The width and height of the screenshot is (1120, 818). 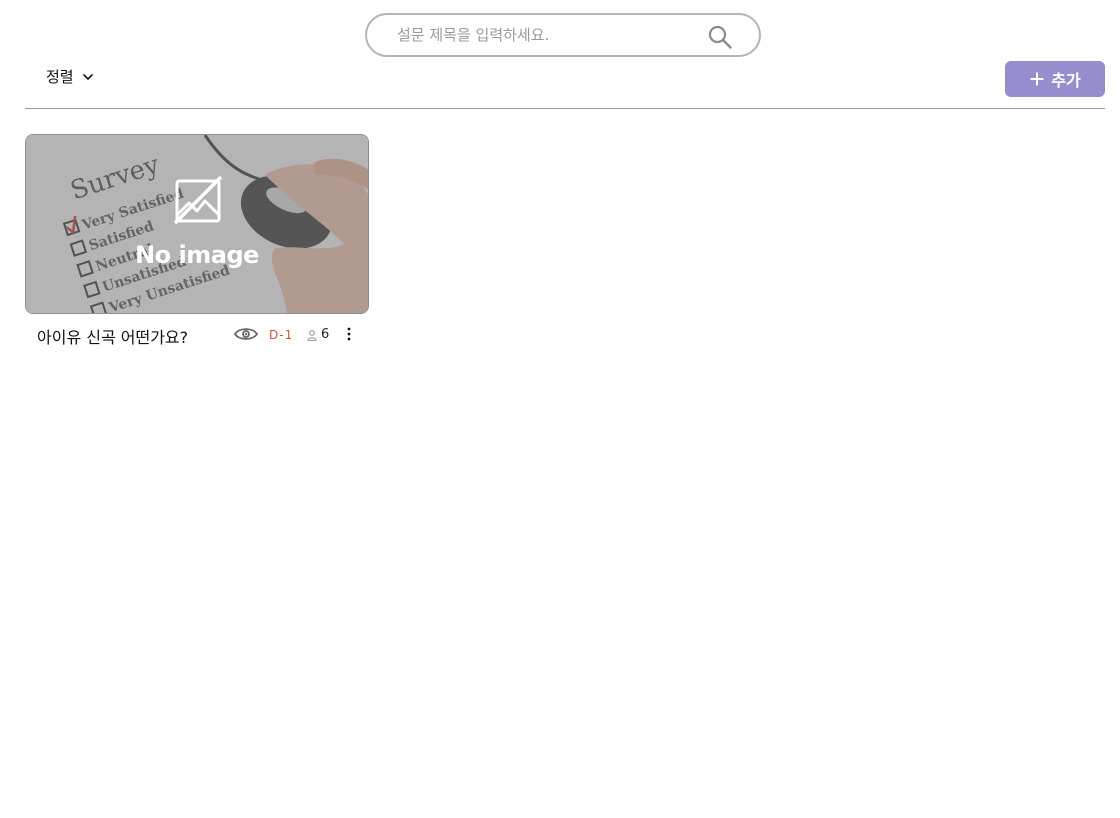 I want to click on survey-title: 아이유 신곡 어떤가요?, so click(x=112, y=336).